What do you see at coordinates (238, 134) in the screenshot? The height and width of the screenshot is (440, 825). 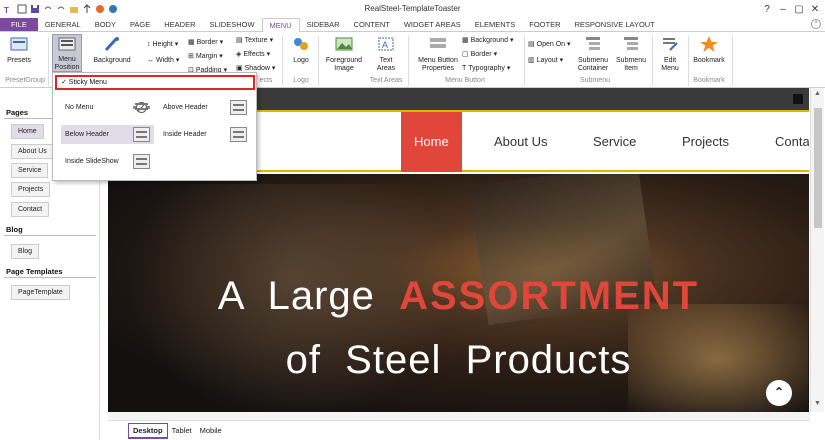 I see `inside-header-icon` at bounding box center [238, 134].